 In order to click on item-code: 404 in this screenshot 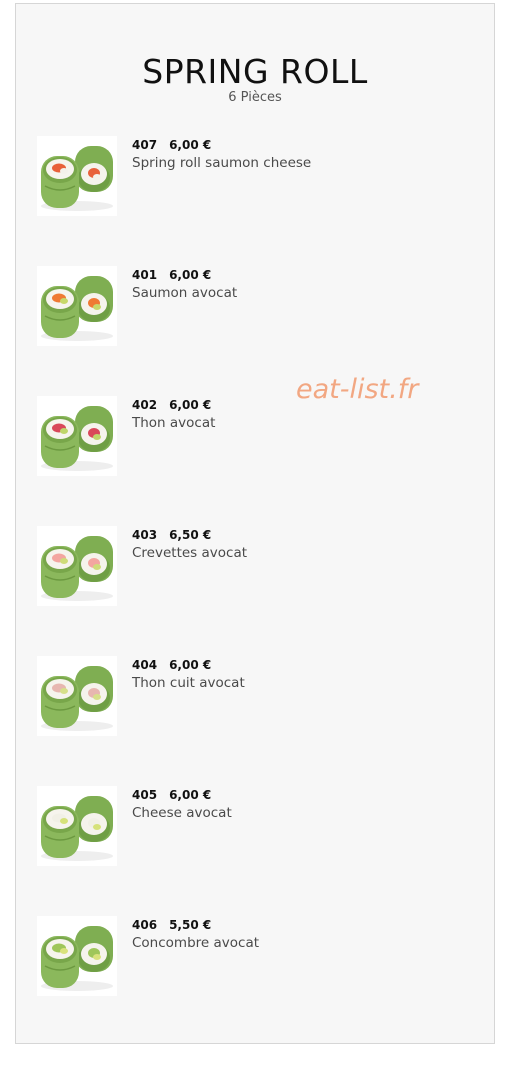, I will do `click(145, 665)`.